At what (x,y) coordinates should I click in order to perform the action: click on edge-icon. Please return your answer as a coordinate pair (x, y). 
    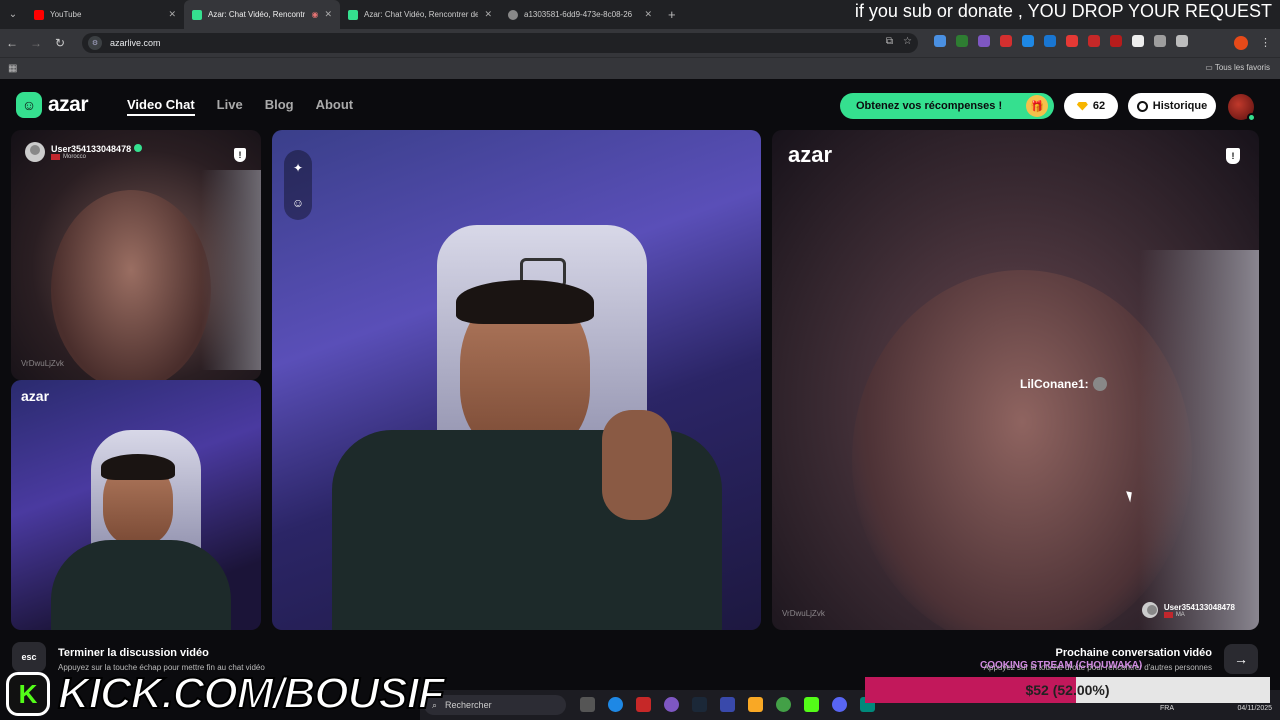
    Looking at the image, I should click on (615, 704).